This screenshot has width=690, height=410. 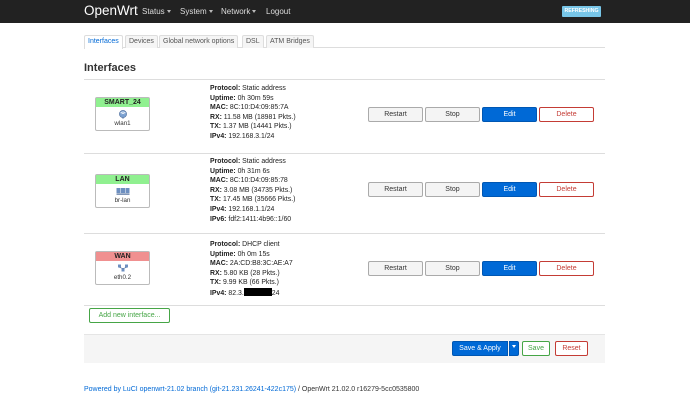 I want to click on interface-badge: LAN br-lan, so click(x=122, y=191).